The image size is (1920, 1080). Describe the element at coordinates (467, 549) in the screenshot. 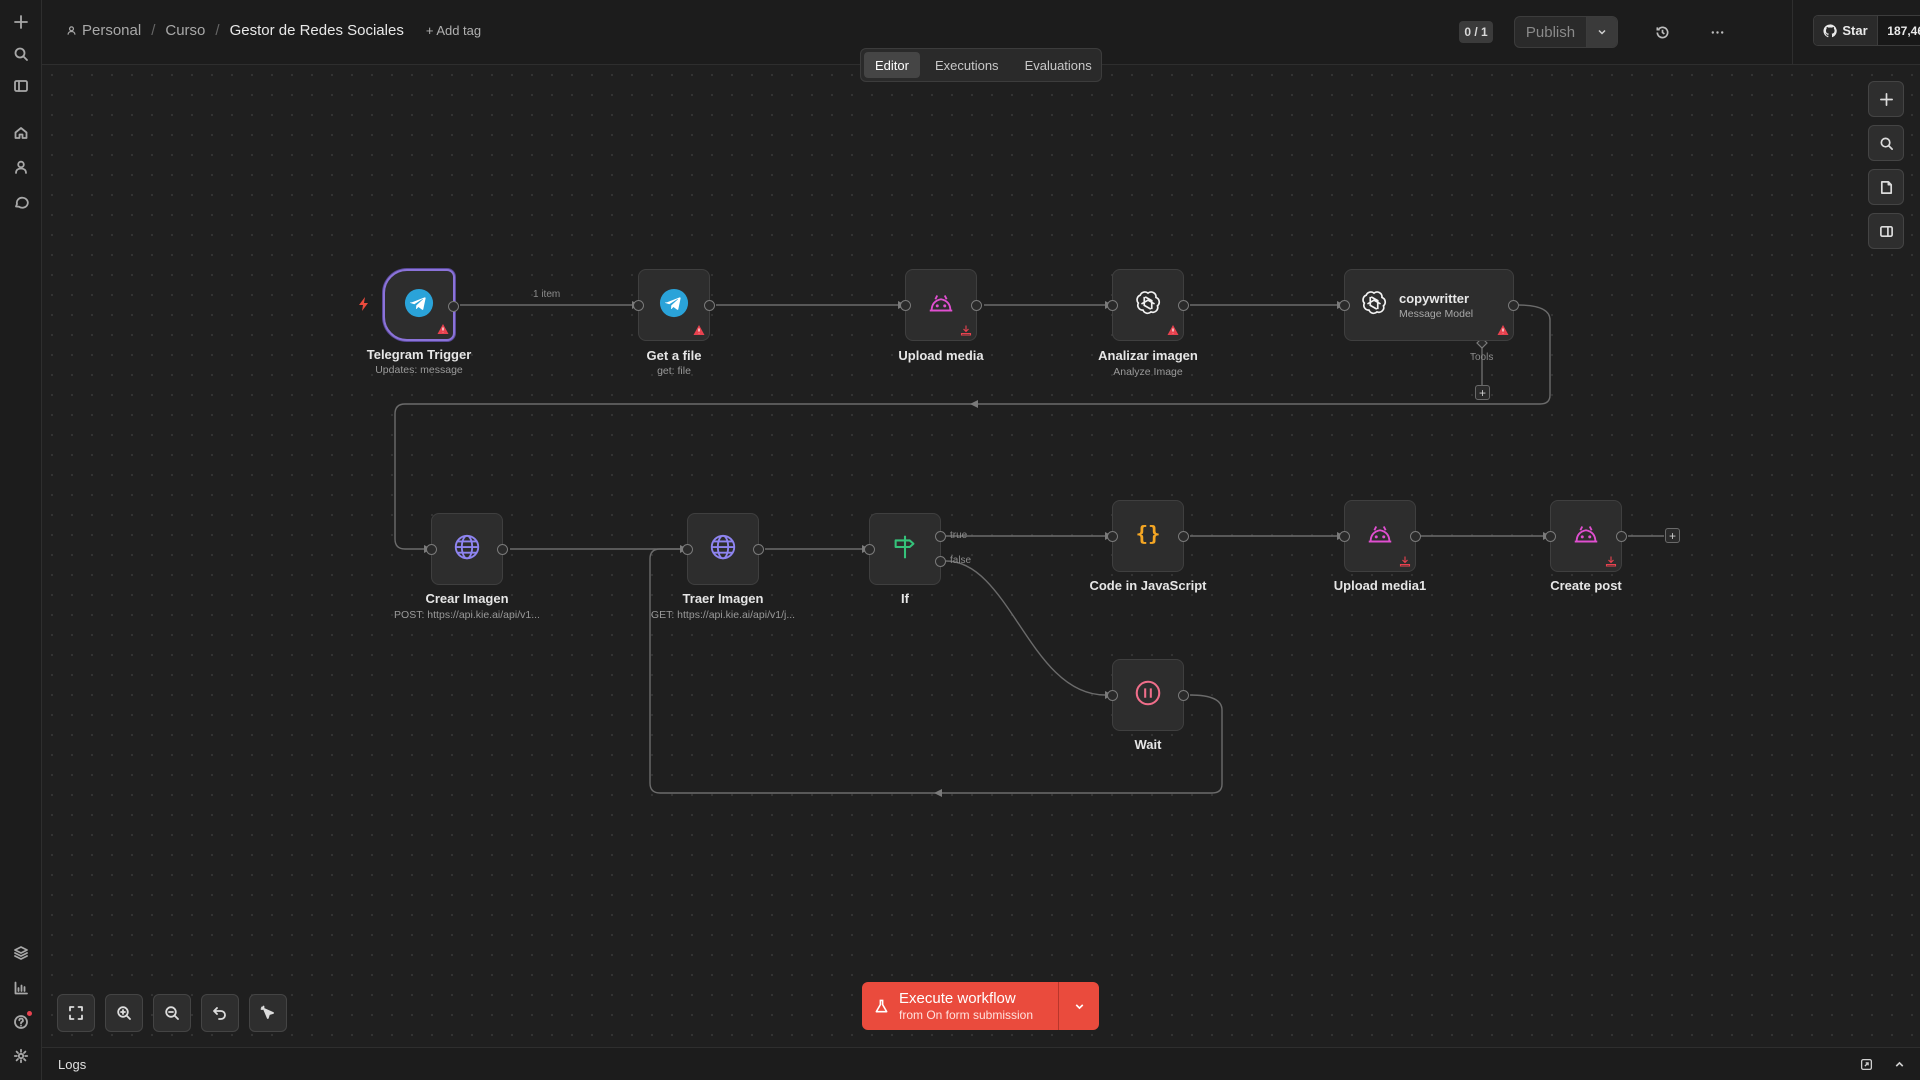

I see `node-crear-imagen` at that location.